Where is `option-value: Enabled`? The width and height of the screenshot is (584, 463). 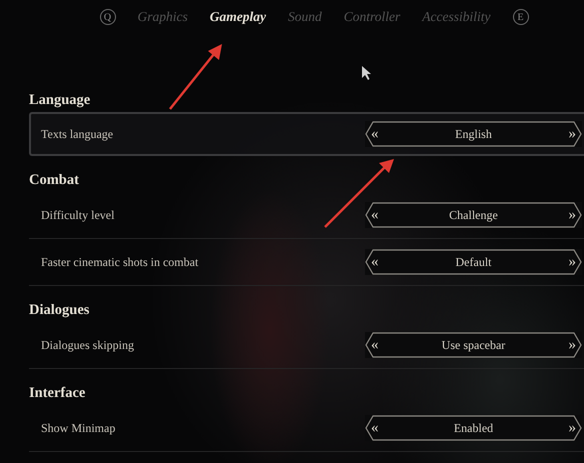
option-value: Enabled is located at coordinates (473, 428).